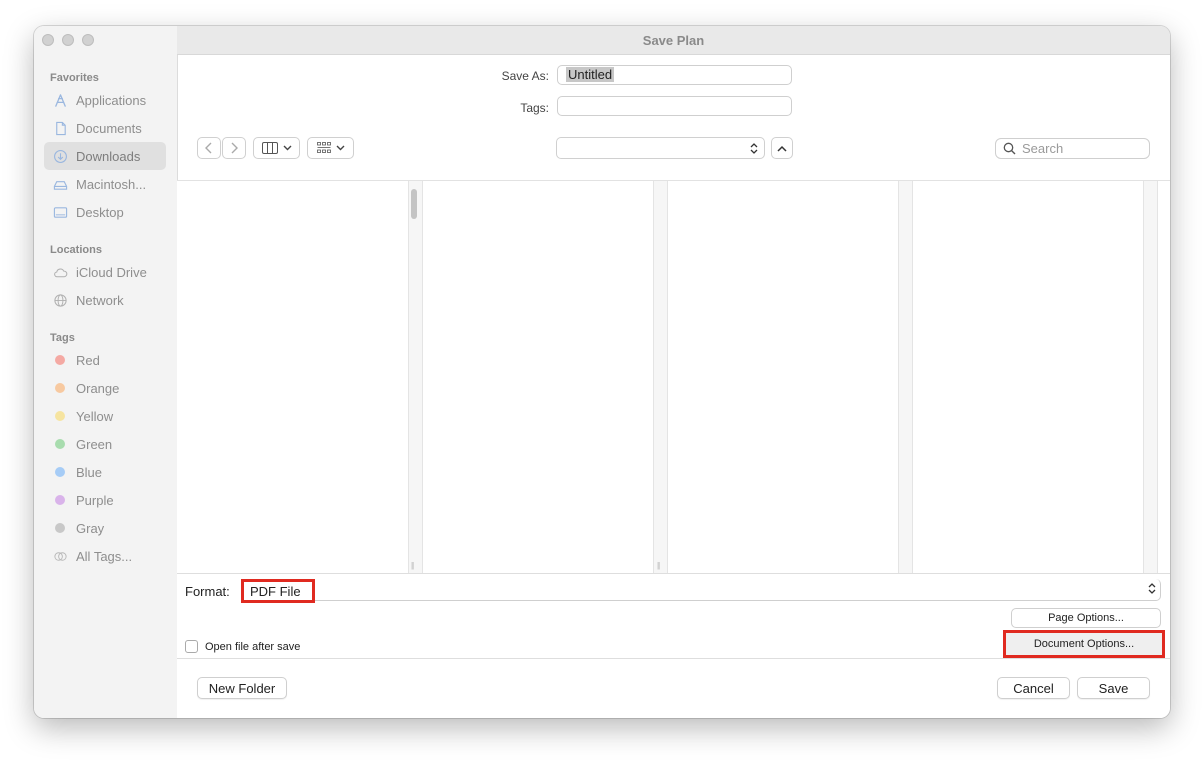 The width and height of the screenshot is (1204, 761). What do you see at coordinates (414, 204) in the screenshot?
I see `scrollbar-thumb` at bounding box center [414, 204].